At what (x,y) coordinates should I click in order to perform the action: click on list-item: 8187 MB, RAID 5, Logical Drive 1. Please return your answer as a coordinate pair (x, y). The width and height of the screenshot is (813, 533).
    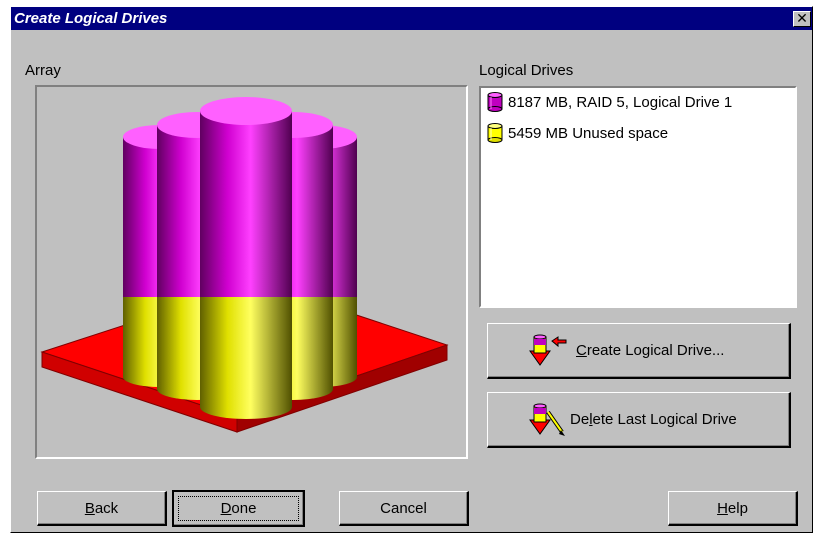
    Looking at the image, I should click on (609, 102).